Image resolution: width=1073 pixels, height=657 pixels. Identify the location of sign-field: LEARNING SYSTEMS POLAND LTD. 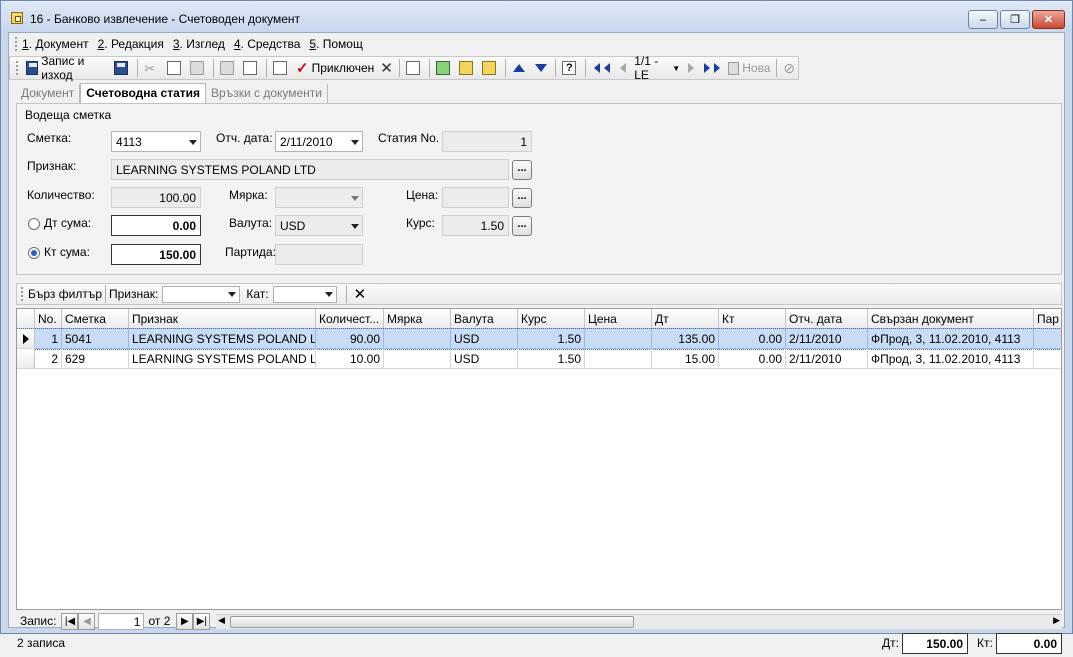
(310, 169).